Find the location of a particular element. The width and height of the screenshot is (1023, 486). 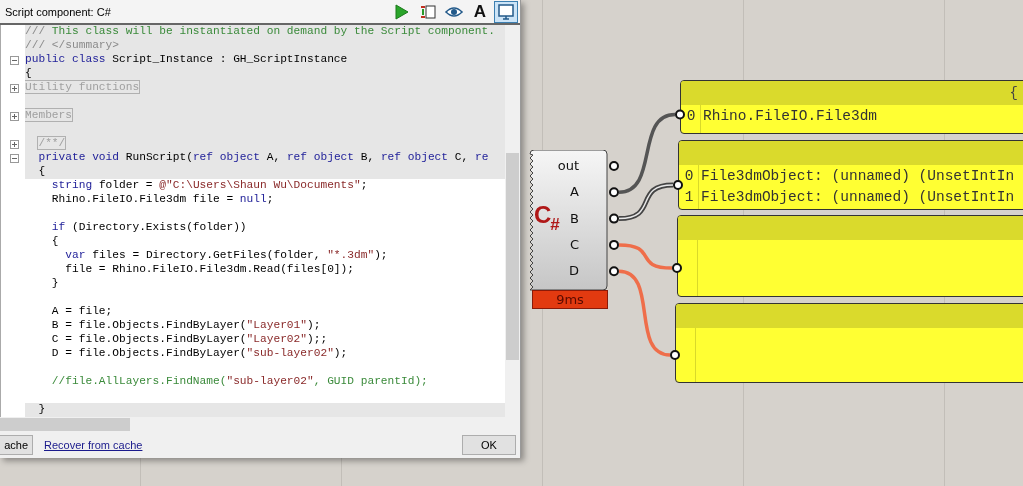

monitor-icon is located at coordinates (506, 11).